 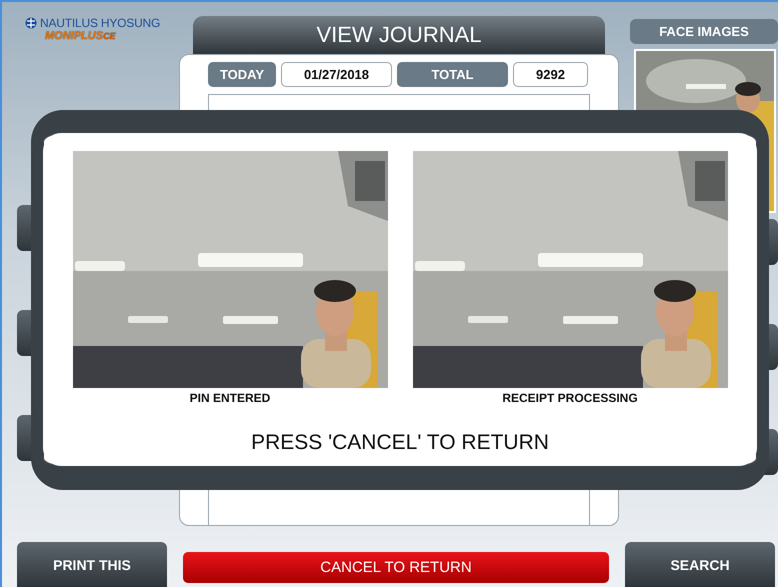 What do you see at coordinates (100, 23) in the screenshot?
I see `company-name: NAUTILUS HYOSUNG` at bounding box center [100, 23].